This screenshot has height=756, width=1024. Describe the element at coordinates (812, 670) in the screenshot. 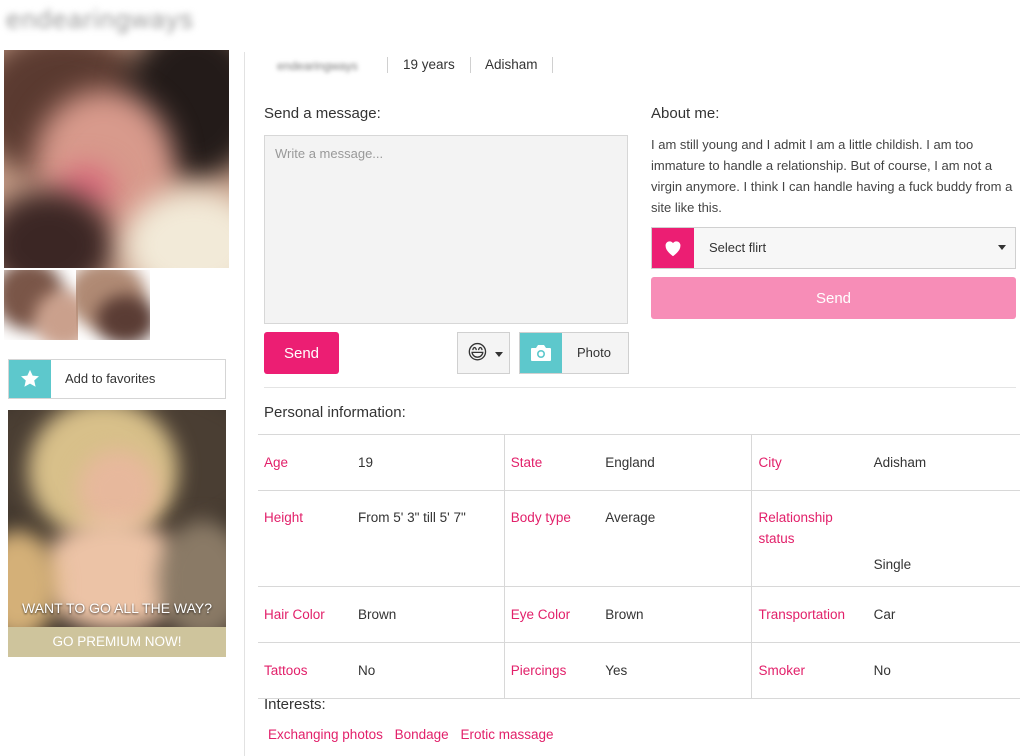

I see `info-label: Smoker` at that location.